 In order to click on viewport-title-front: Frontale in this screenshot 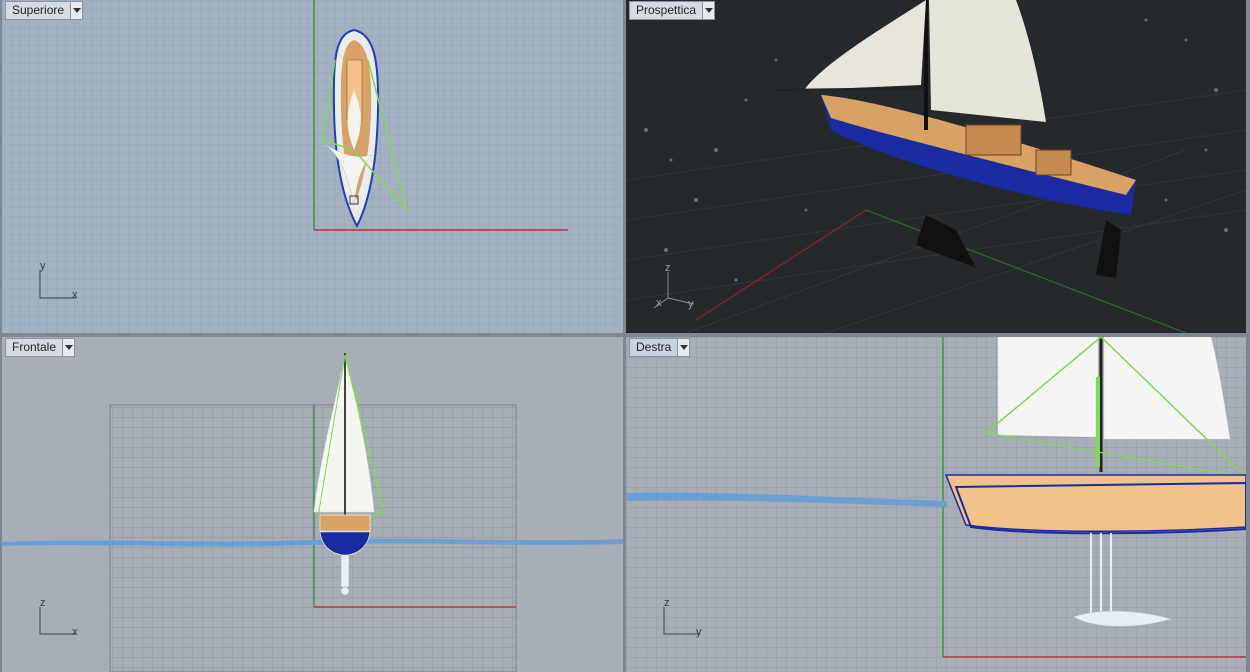, I will do `click(40, 347)`.